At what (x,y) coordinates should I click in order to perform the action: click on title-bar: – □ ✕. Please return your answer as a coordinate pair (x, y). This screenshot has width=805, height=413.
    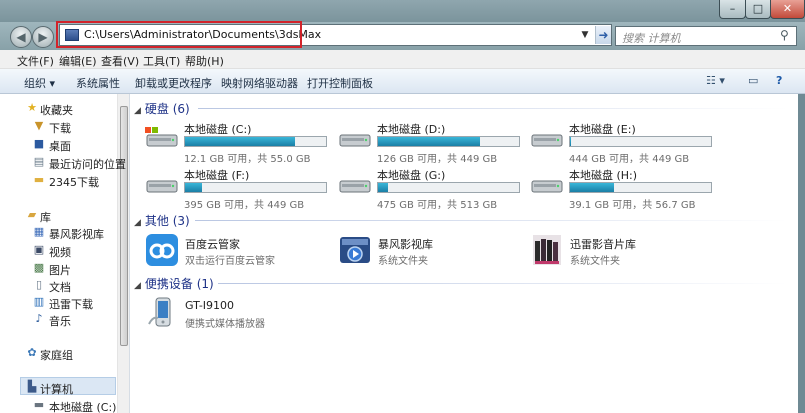
    Looking at the image, I should click on (402, 11).